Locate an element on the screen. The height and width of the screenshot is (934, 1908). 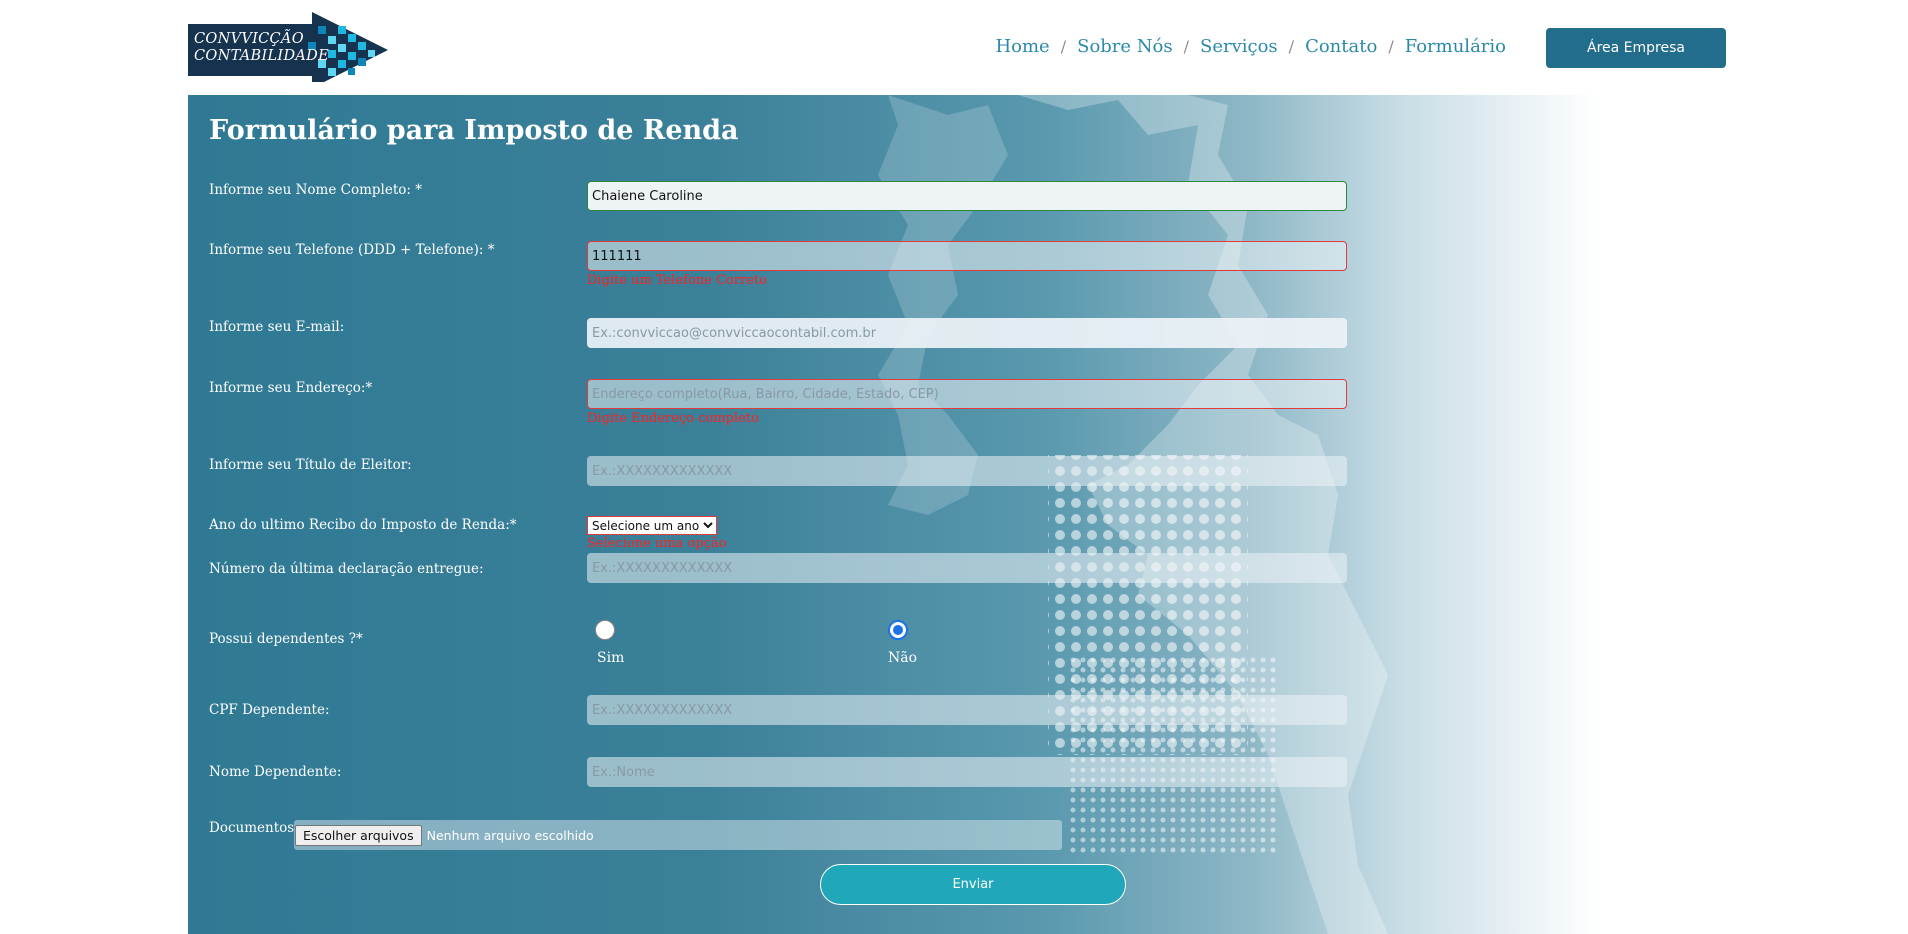
telefone-error: Digite um Telefone Correto is located at coordinates (677, 280).